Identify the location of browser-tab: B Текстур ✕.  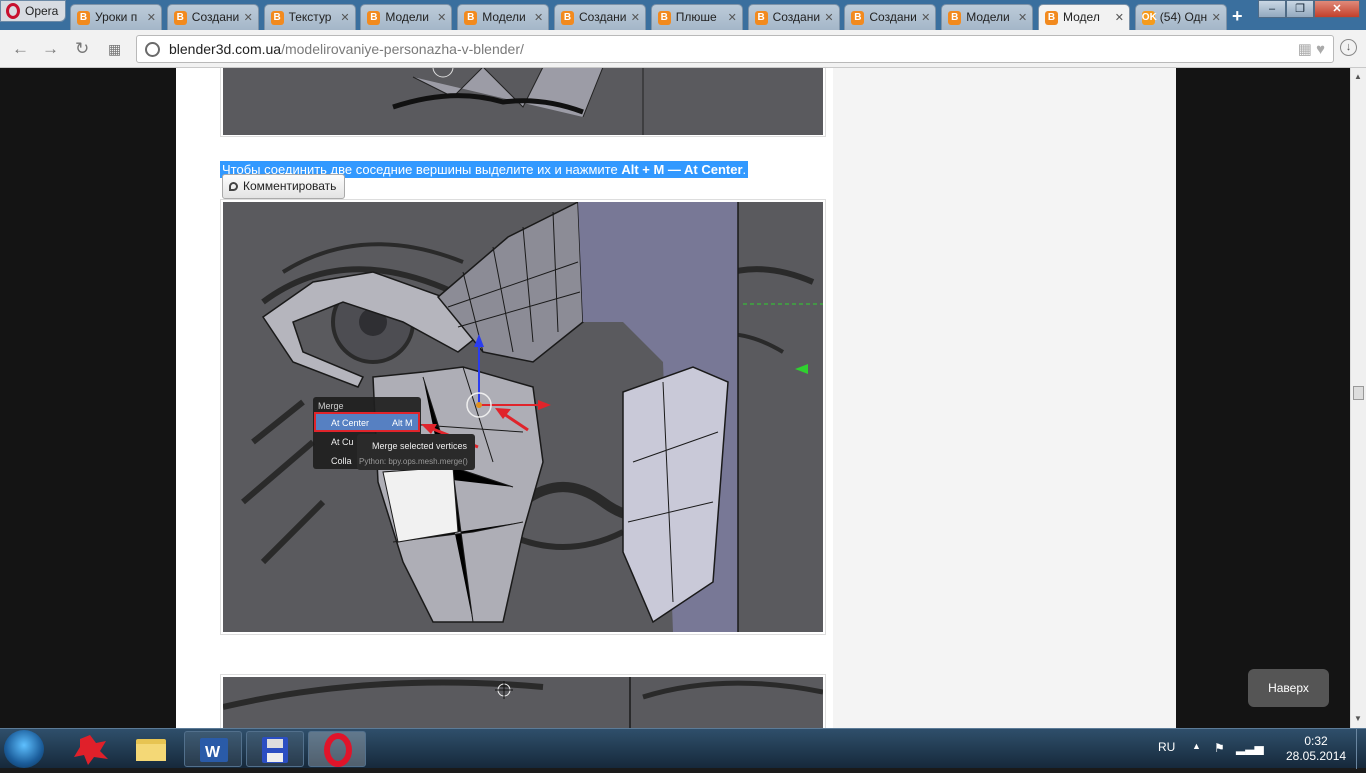
(309, 17).